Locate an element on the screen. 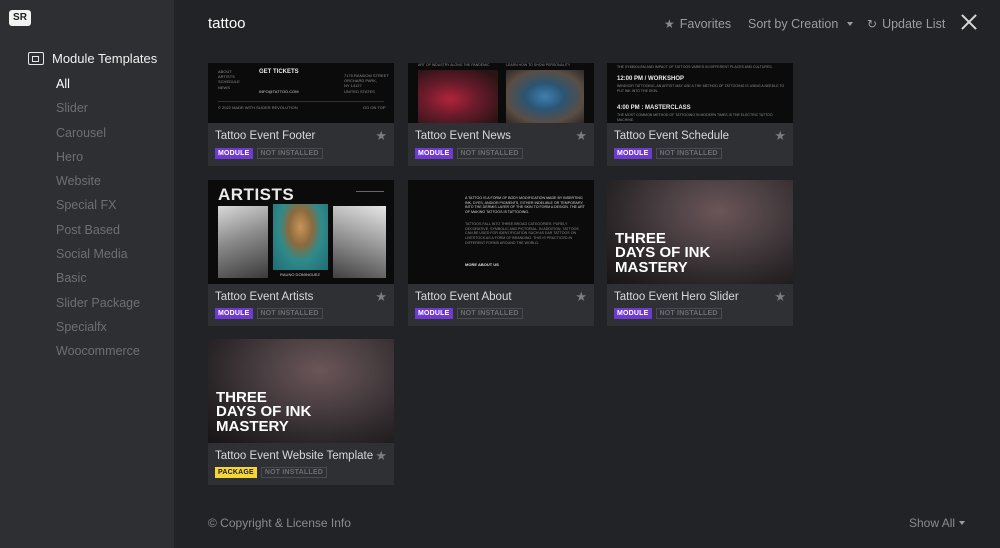  thumb-text: NEWS is located at coordinates (224, 87).